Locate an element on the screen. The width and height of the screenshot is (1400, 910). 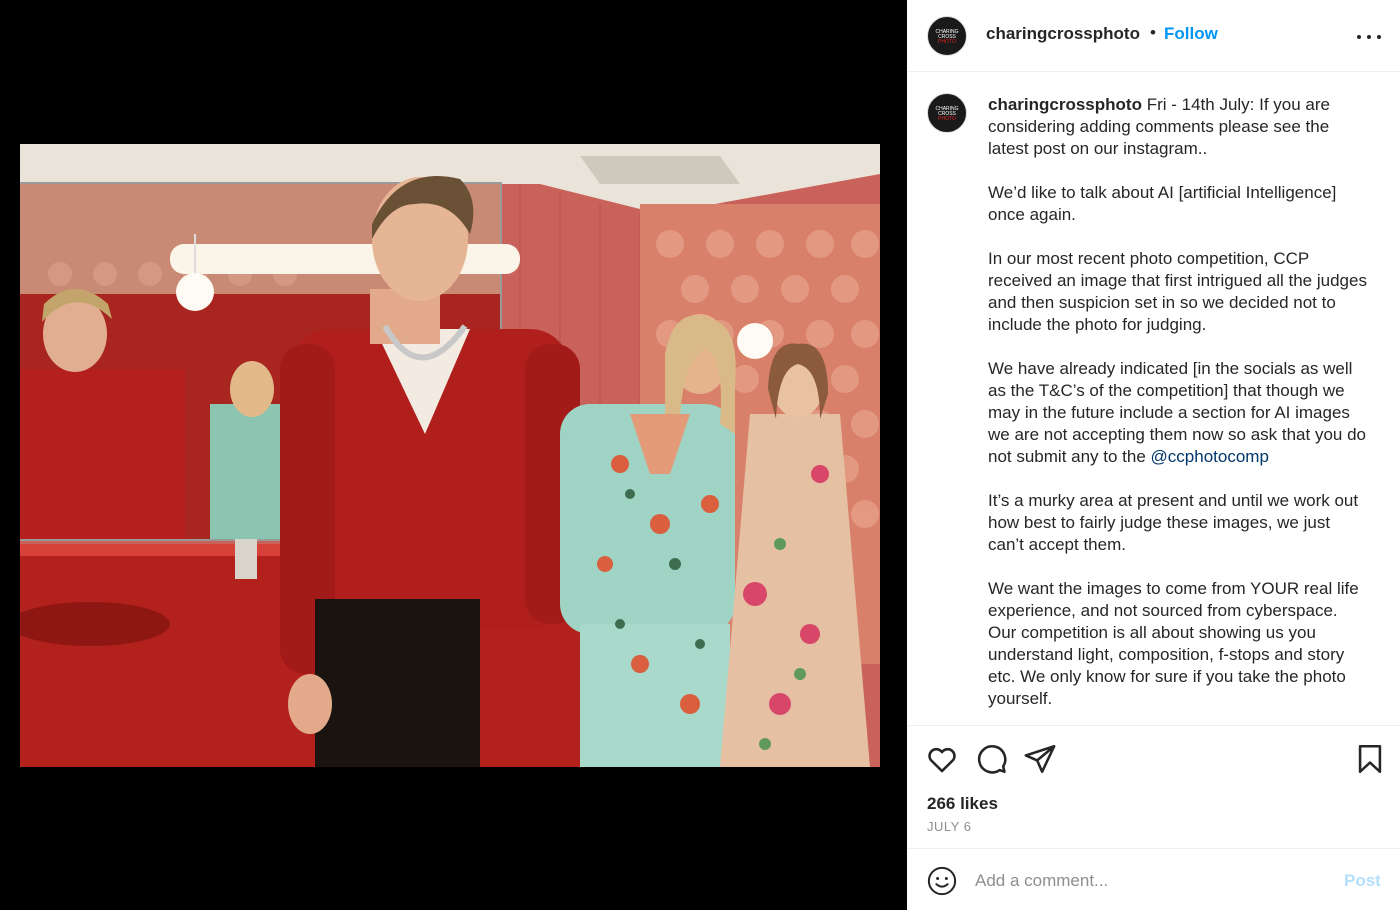
header-username: charingcrossphoto is located at coordinates (1063, 34).